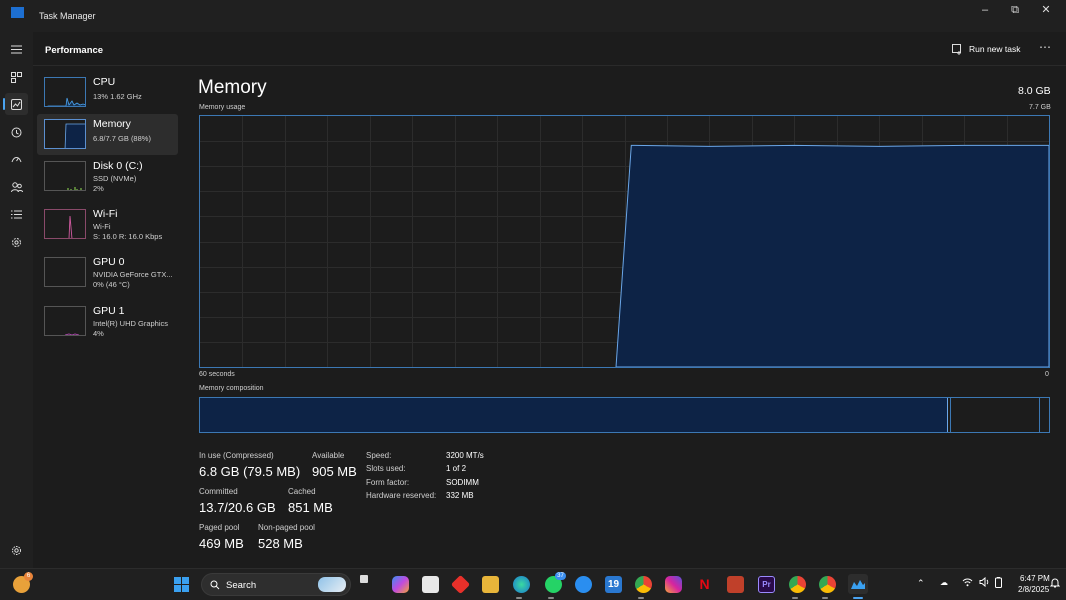  I want to click on in-use-label: In use (Compressed), so click(236, 455).